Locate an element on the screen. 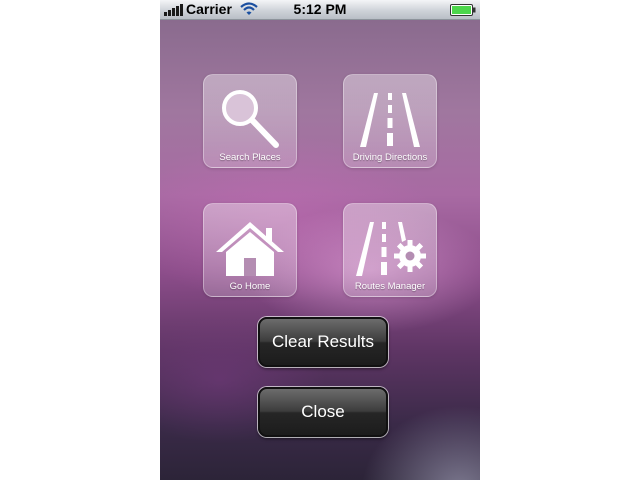 The image size is (640, 480). clear-results-button: Clear Results is located at coordinates (323, 342).